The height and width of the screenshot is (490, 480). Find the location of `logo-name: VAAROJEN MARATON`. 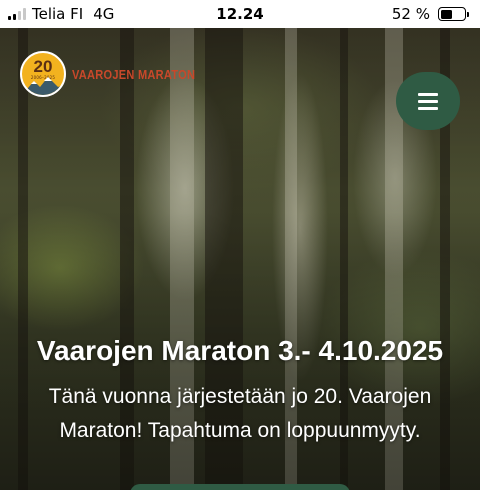

logo-name: VAAROJEN MARATON is located at coordinates (134, 74).